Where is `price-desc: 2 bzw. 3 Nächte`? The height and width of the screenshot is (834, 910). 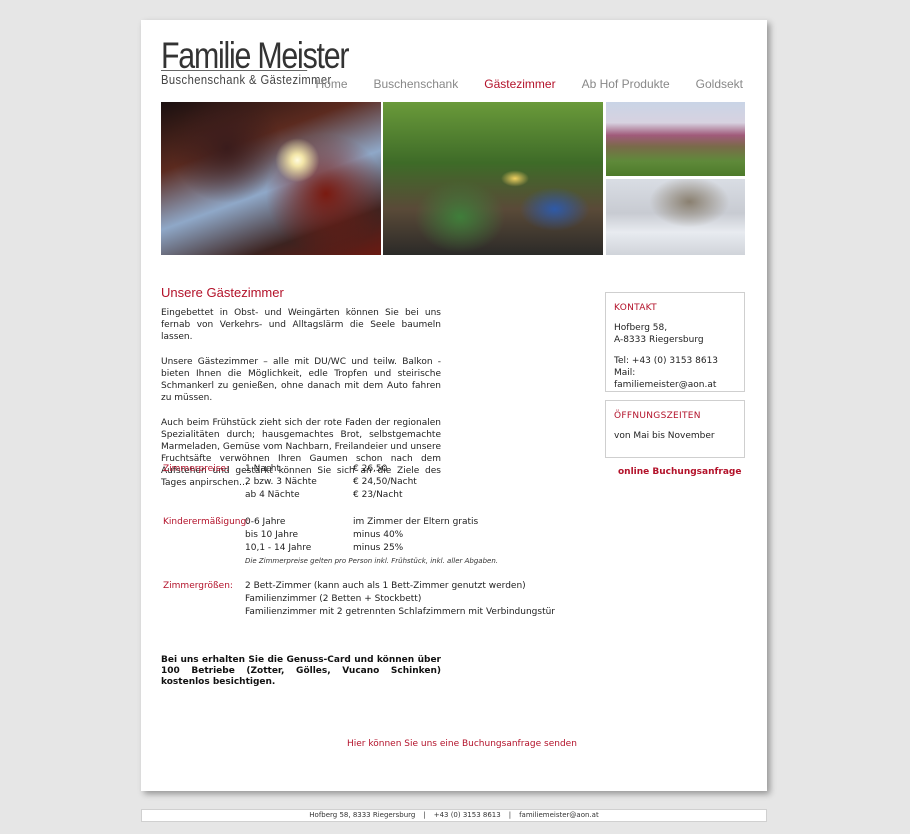 price-desc: 2 bzw. 3 Nächte is located at coordinates (281, 482).